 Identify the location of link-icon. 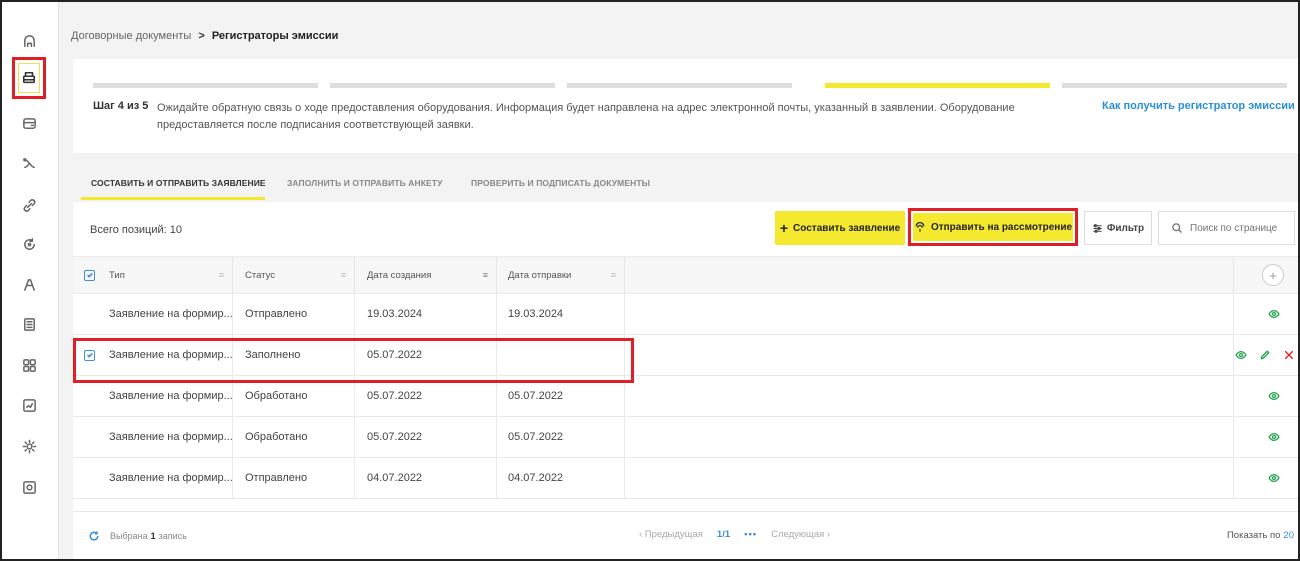
(29, 205).